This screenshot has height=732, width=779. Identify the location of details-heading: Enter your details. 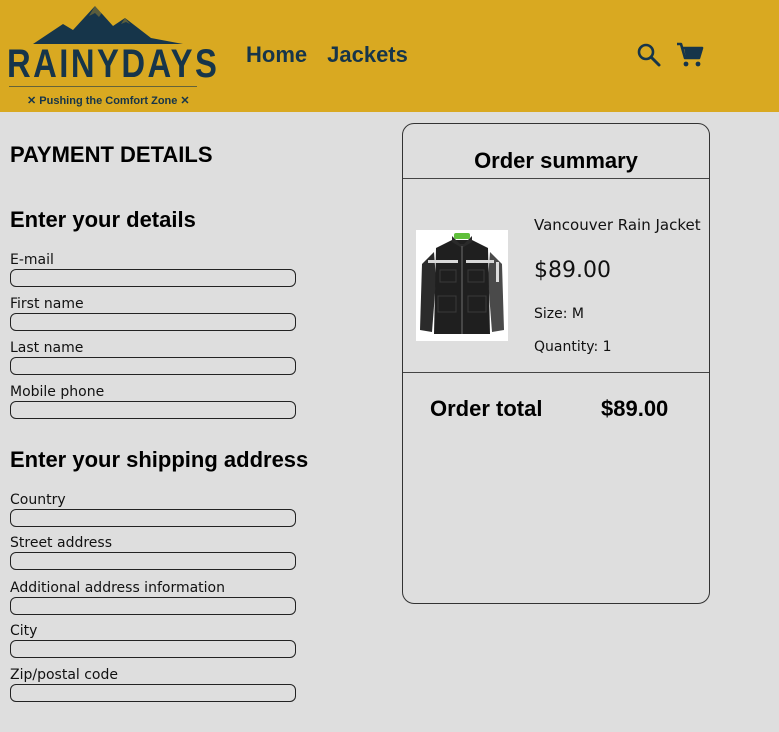
(103, 219).